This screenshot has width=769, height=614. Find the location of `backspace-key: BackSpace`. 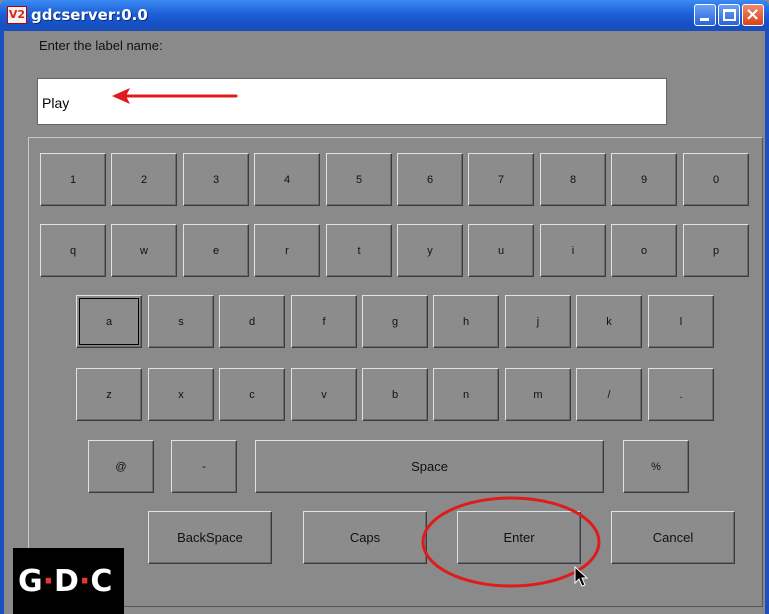

backspace-key: BackSpace is located at coordinates (210, 537).